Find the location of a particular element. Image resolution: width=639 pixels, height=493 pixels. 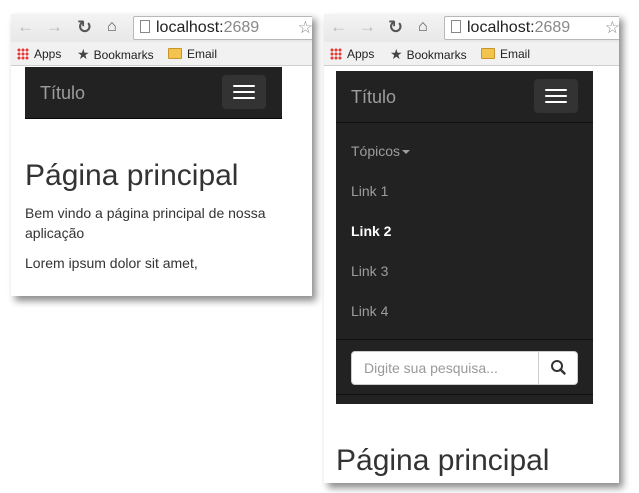

search-button is located at coordinates (558, 368).